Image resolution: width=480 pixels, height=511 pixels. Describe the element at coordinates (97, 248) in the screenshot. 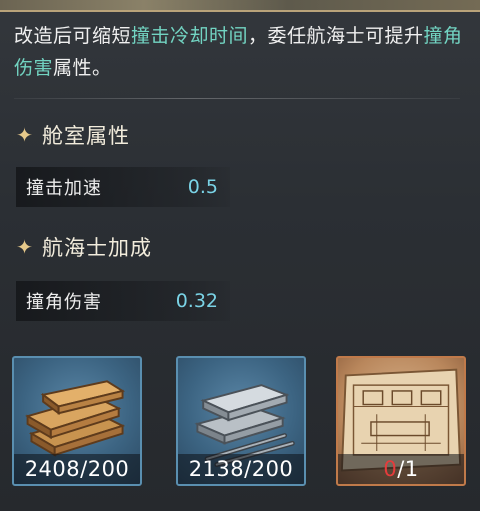

I see `navigator-bonus-title-text: 航海士加成` at that location.